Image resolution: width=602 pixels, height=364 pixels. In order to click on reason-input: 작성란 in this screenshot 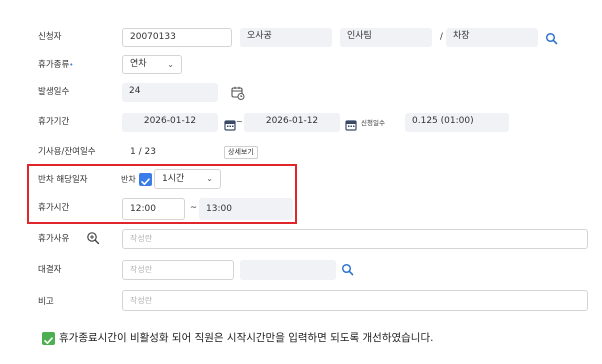, I will do `click(355, 239)`.